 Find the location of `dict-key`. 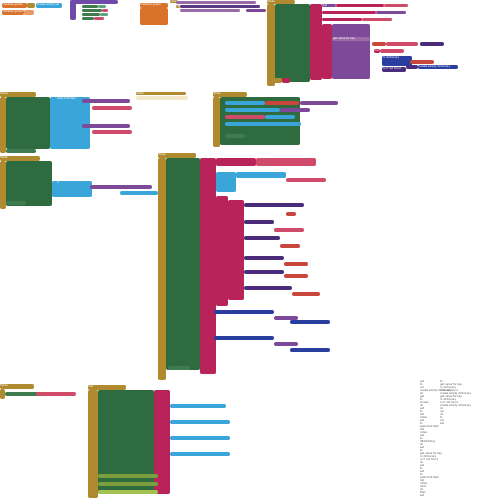

dict-key is located at coordinates (412, 67).